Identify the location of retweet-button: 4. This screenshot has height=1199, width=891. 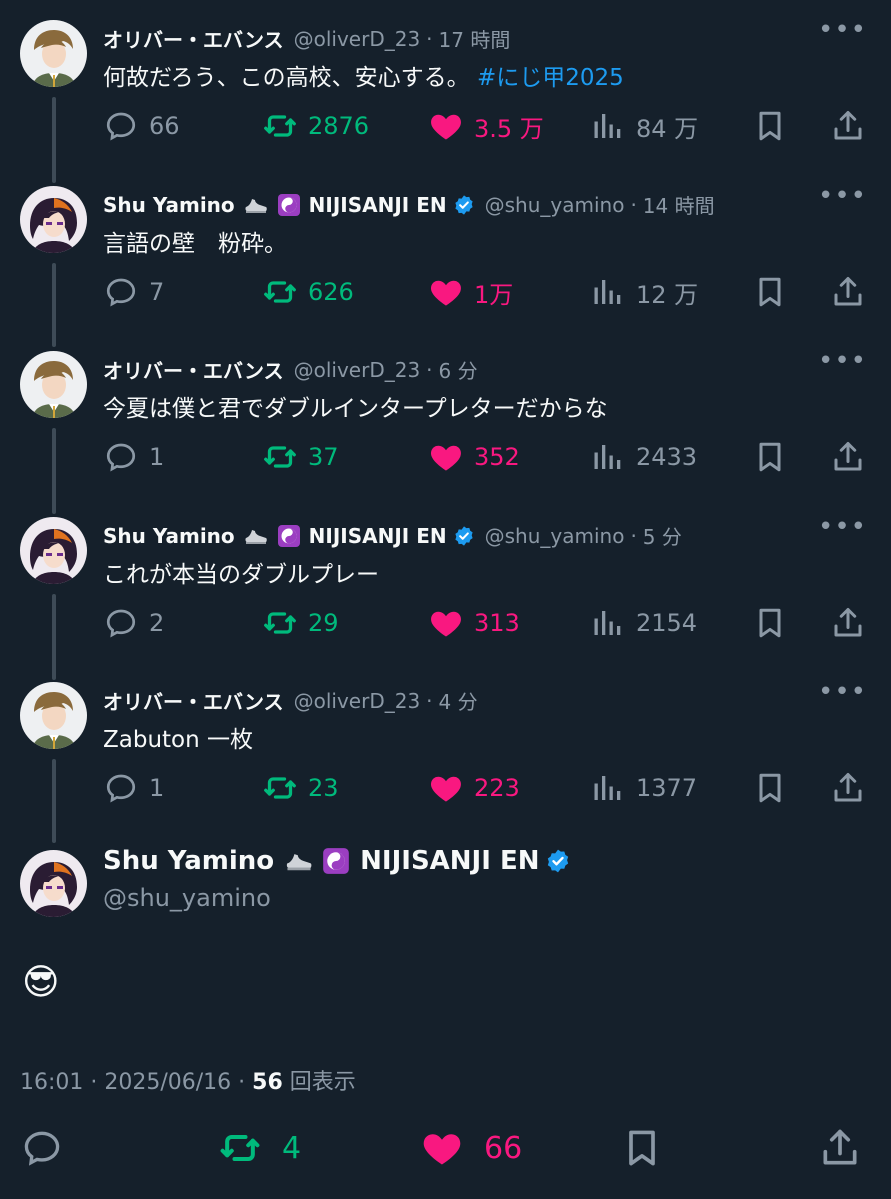
(259, 1148).